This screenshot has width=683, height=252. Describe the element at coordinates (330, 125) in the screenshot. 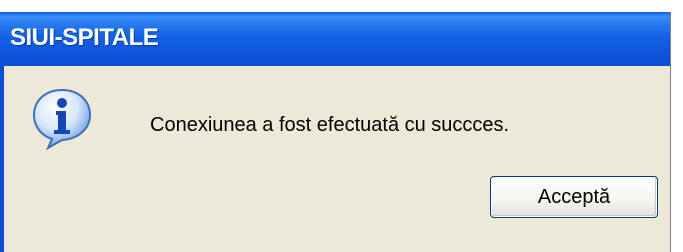

I see `dialog-message: Conexiunea a fost efectuată cu succces.` at that location.